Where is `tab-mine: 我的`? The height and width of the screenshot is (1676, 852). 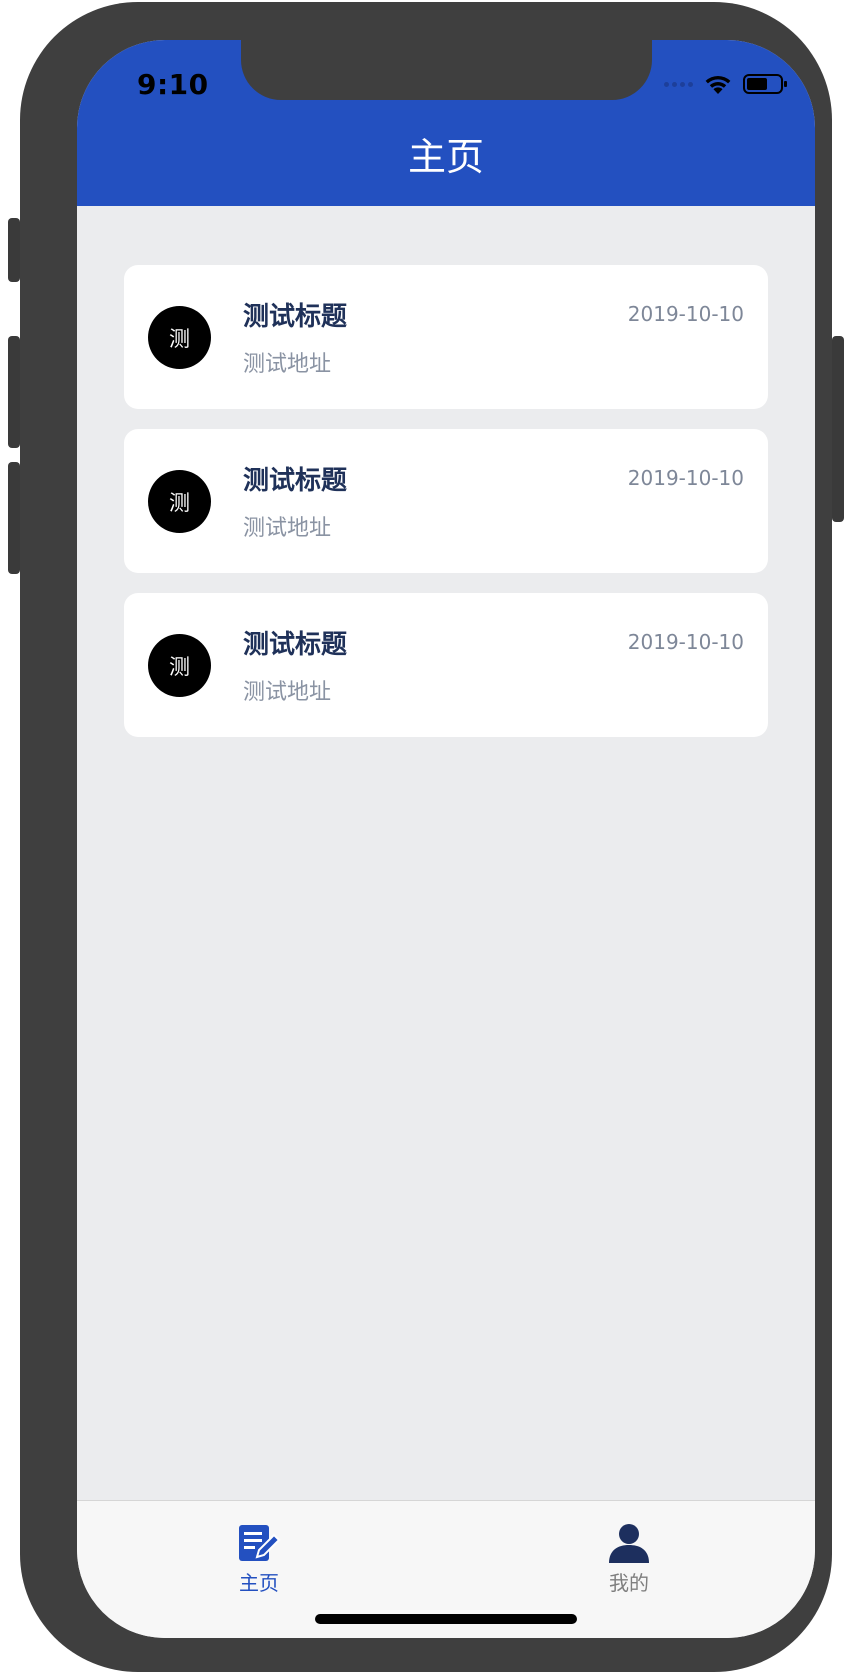 tab-mine: 我的 is located at coordinates (629, 1559).